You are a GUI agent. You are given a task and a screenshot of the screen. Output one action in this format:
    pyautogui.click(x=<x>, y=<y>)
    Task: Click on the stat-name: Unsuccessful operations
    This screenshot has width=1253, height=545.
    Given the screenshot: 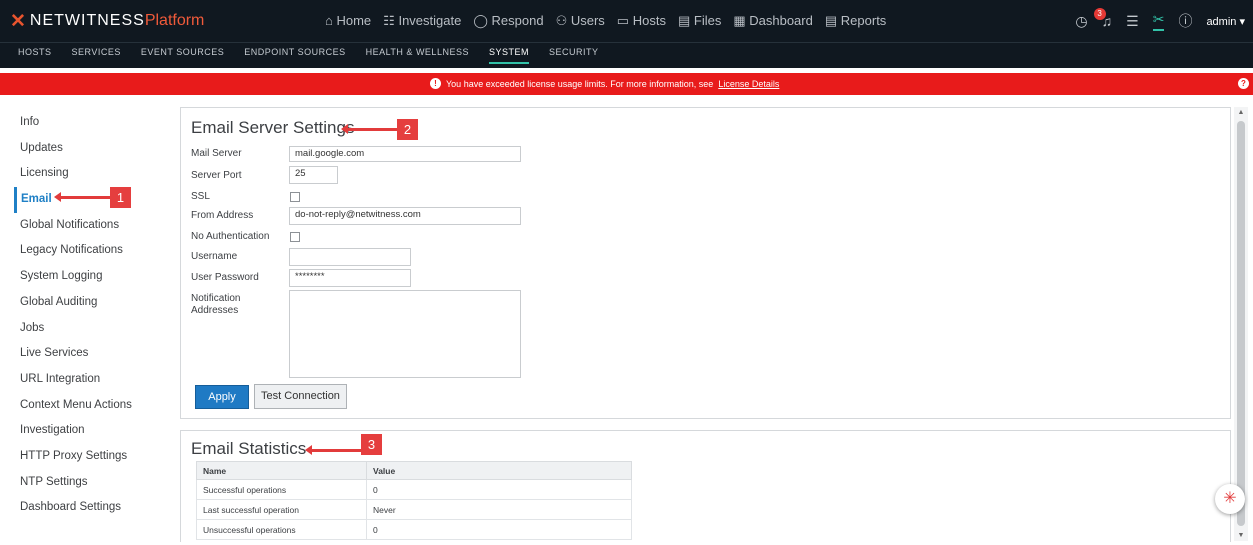 What is the action you would take?
    pyautogui.click(x=281, y=529)
    